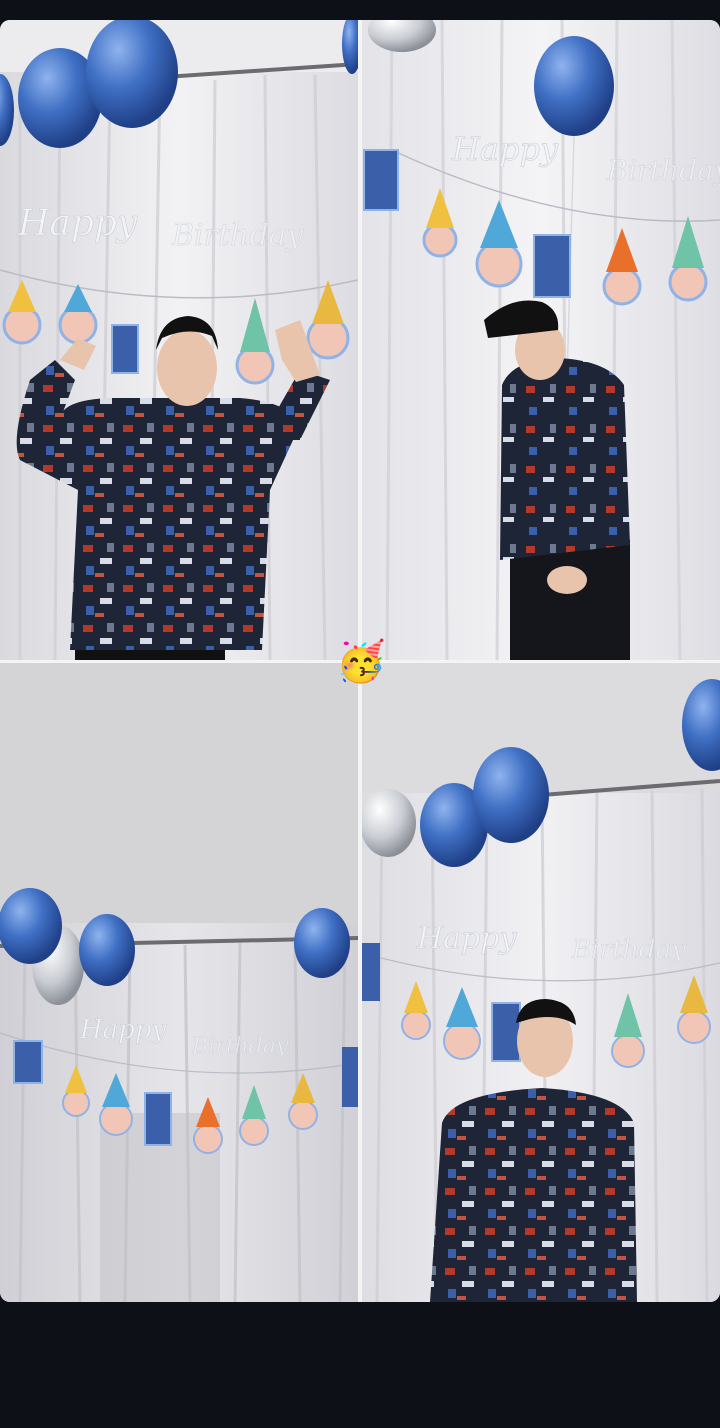 The width and height of the screenshot is (720, 1428). Describe the element at coordinates (466, 938) in the screenshot. I see `banner-happy-4: Happy` at that location.